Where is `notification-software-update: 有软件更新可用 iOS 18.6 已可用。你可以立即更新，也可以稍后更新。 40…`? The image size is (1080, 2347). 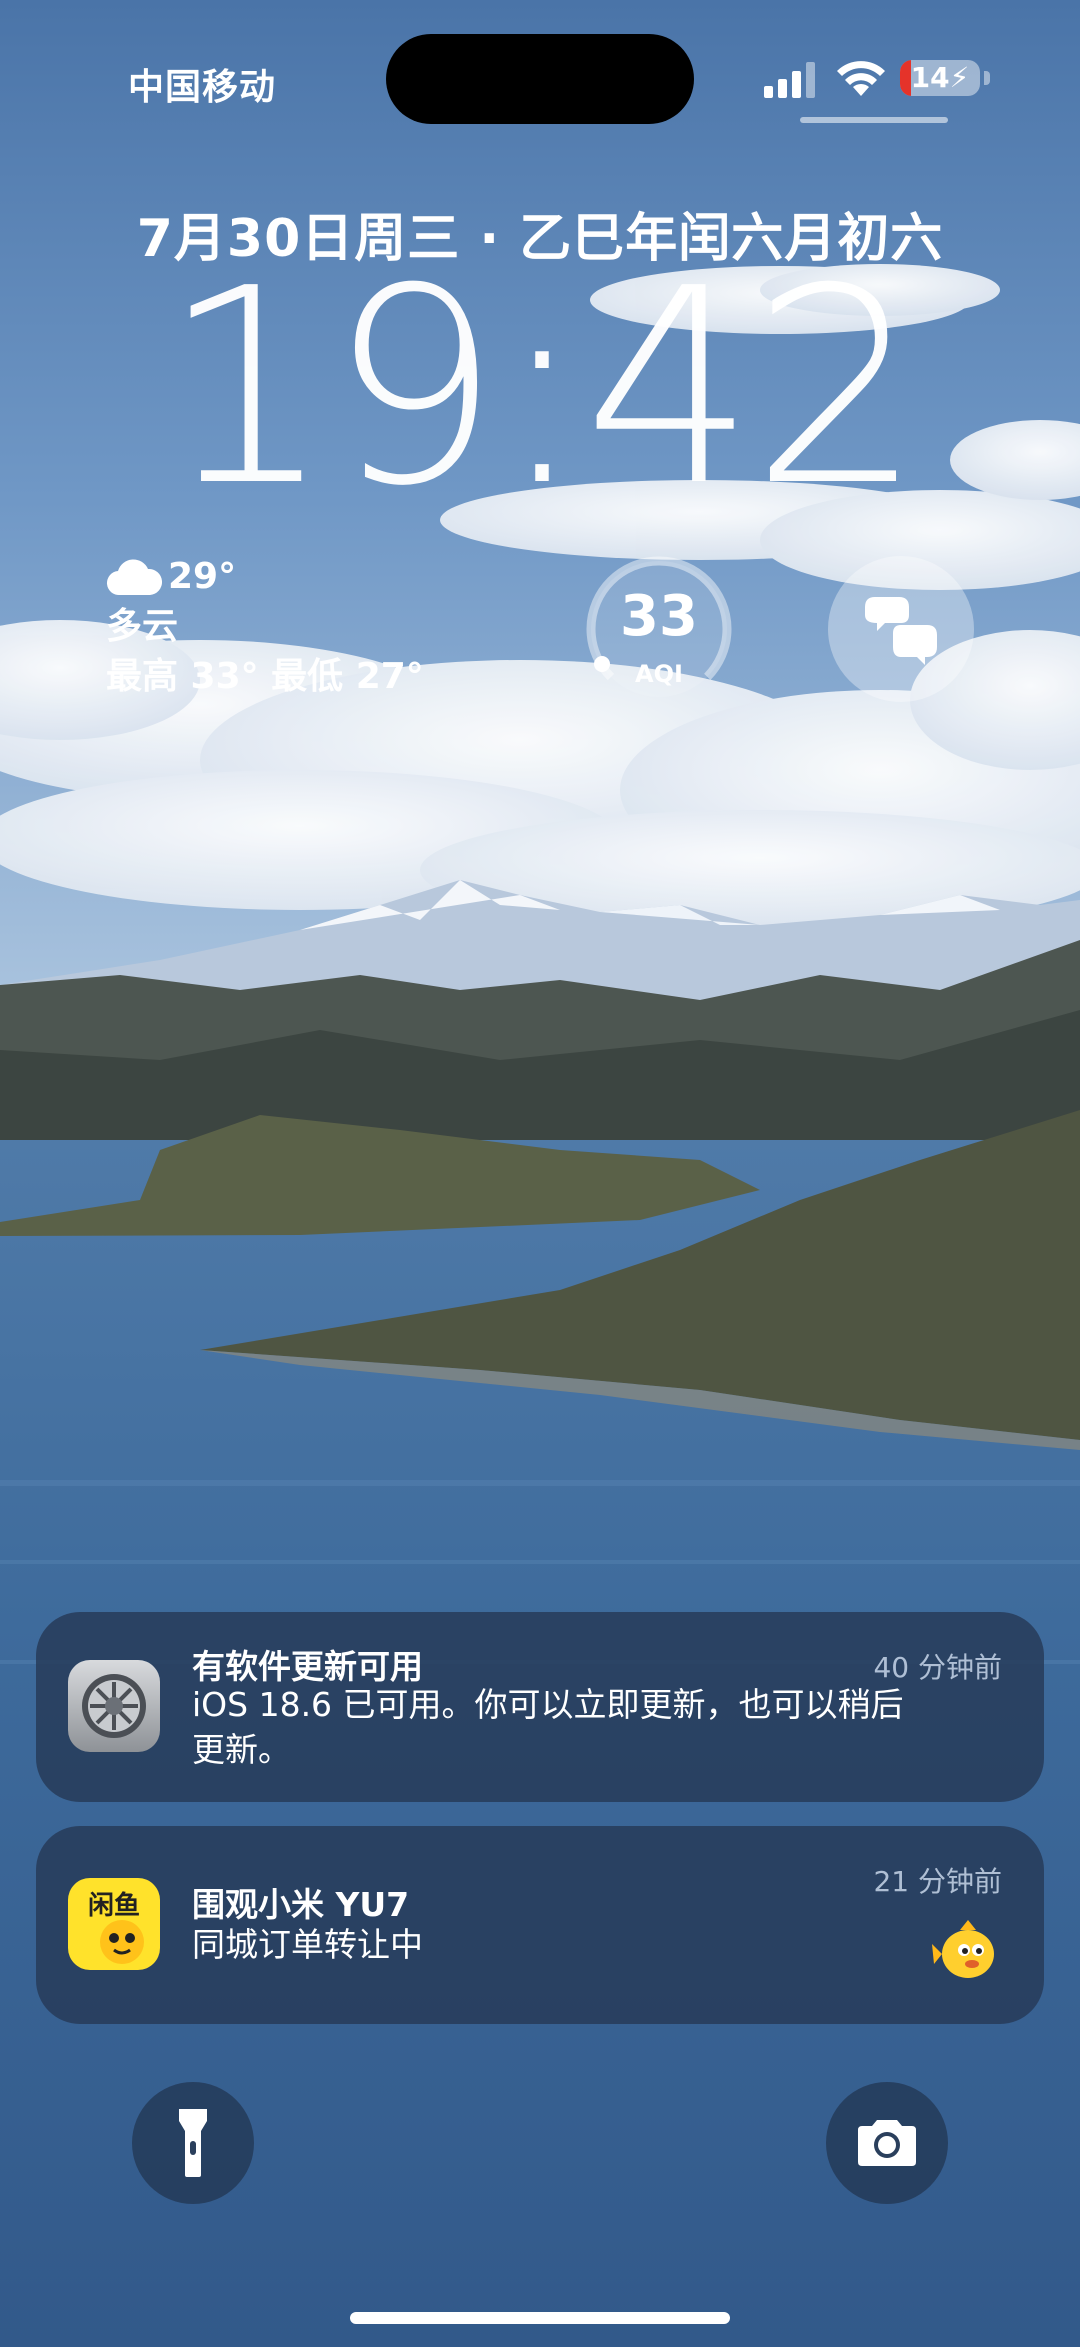 notification-software-update: 有软件更新可用 iOS 18.6 已可用。你可以立即更新，也可以稍后更新。 40… is located at coordinates (540, 1707).